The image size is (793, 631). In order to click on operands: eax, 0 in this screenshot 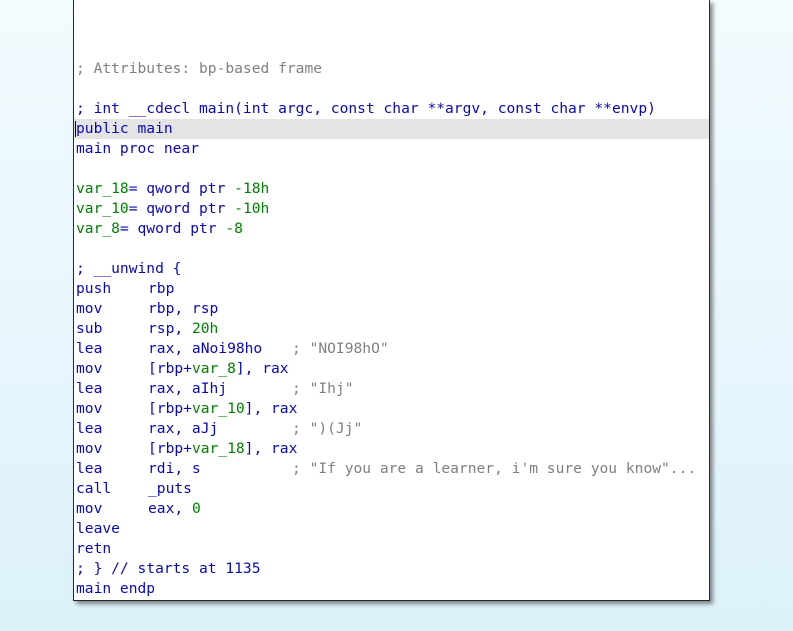, I will do `click(220, 509)`.